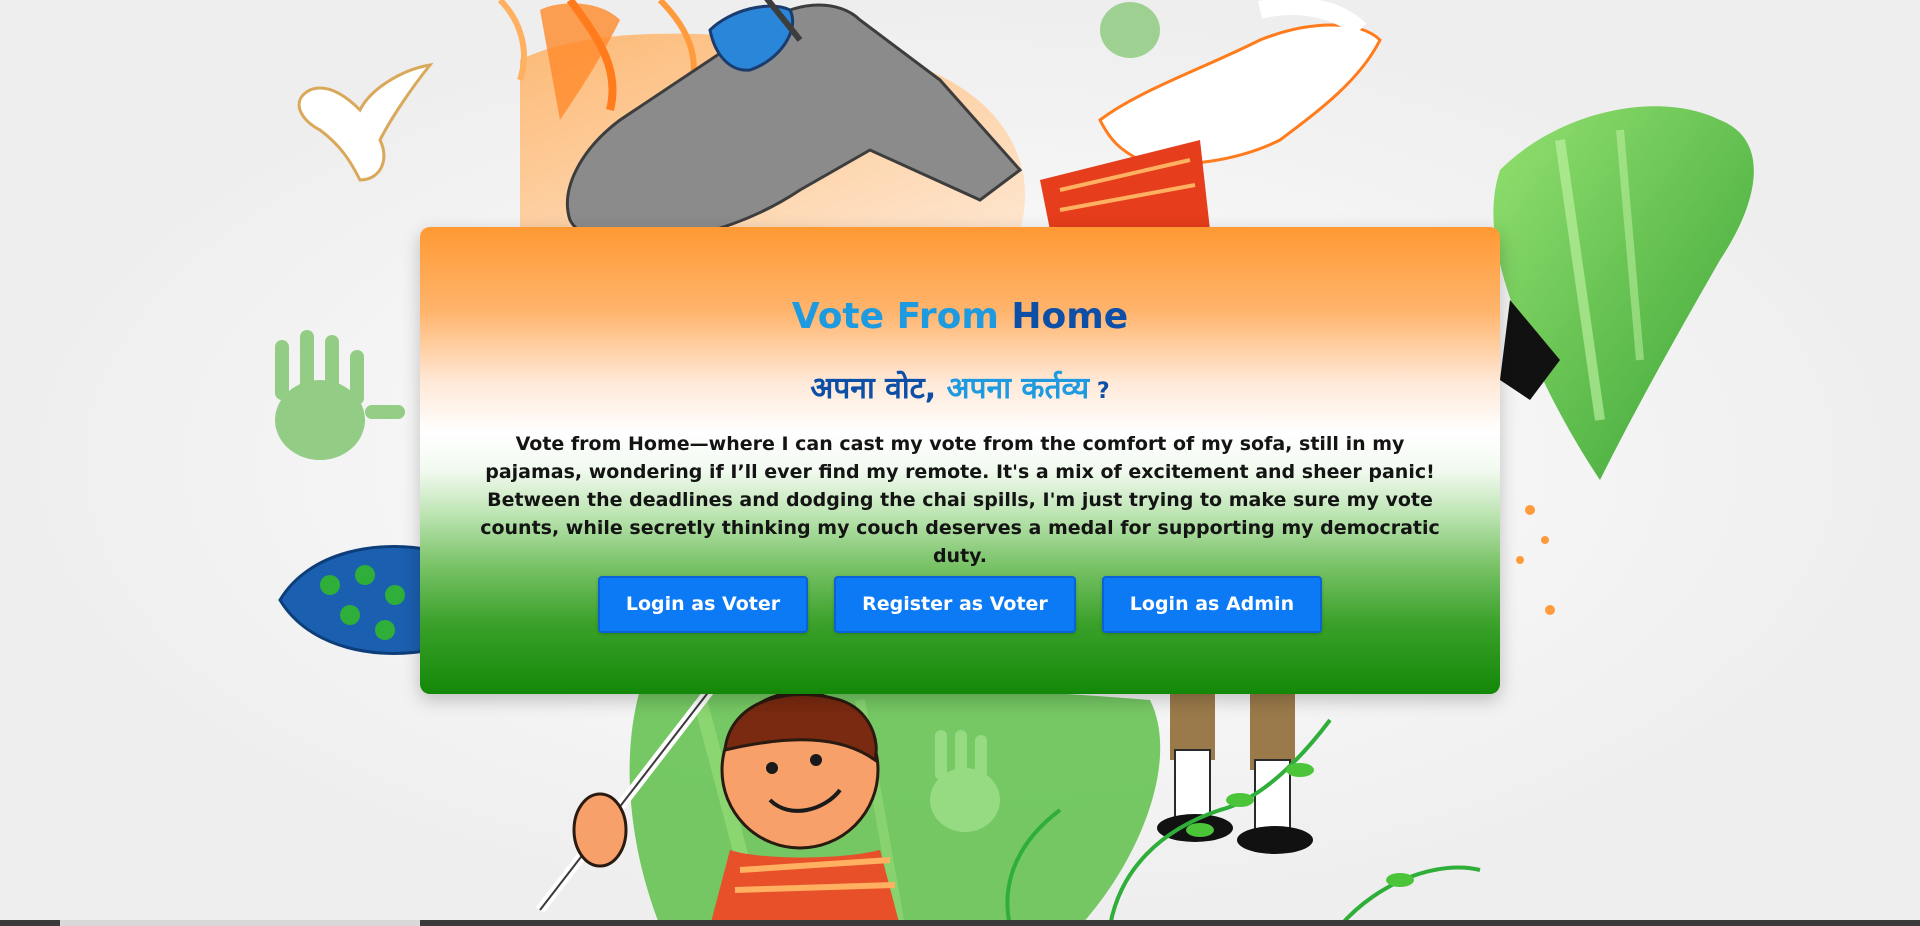 This screenshot has height=926, width=1920. I want to click on green-wash-shape, so click(895, 804).